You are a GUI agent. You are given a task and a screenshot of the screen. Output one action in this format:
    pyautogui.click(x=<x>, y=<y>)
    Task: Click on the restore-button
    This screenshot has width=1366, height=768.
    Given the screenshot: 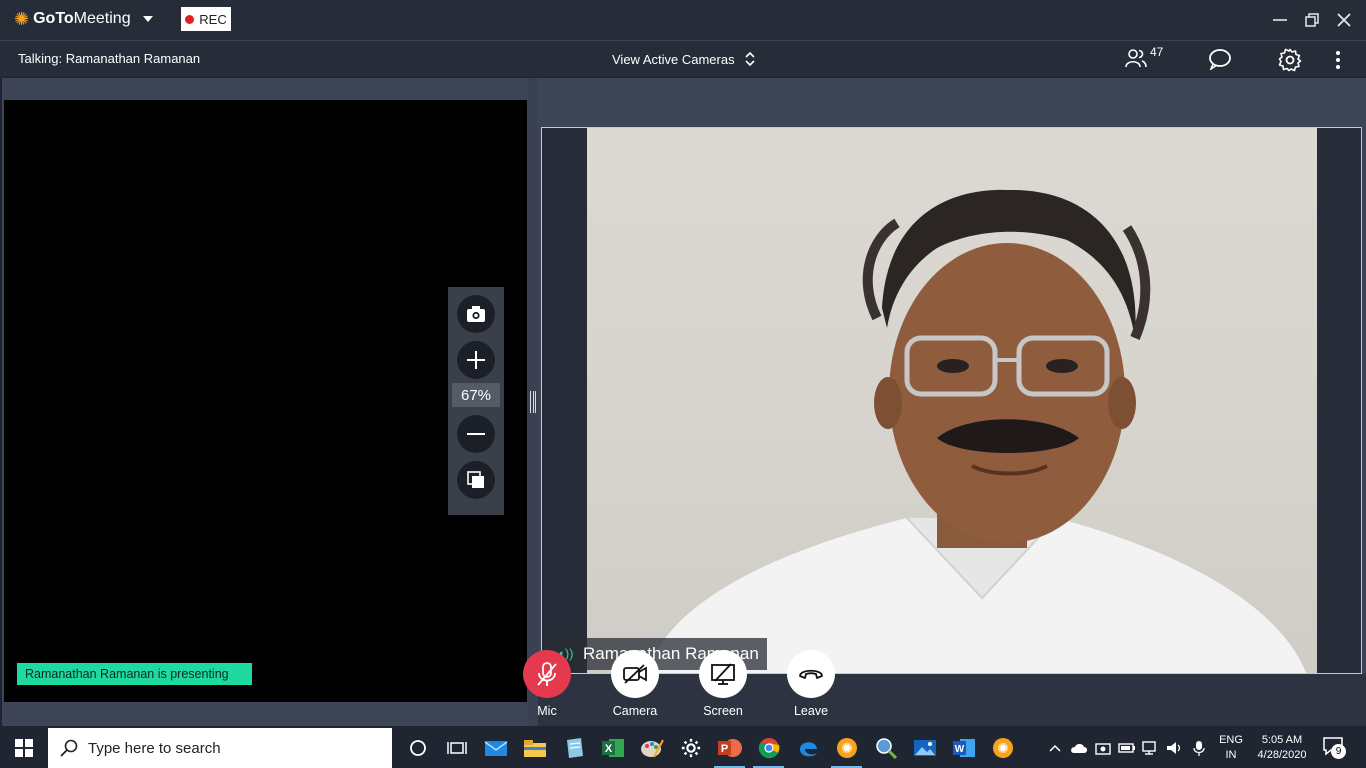 What is the action you would take?
    pyautogui.click(x=1312, y=20)
    